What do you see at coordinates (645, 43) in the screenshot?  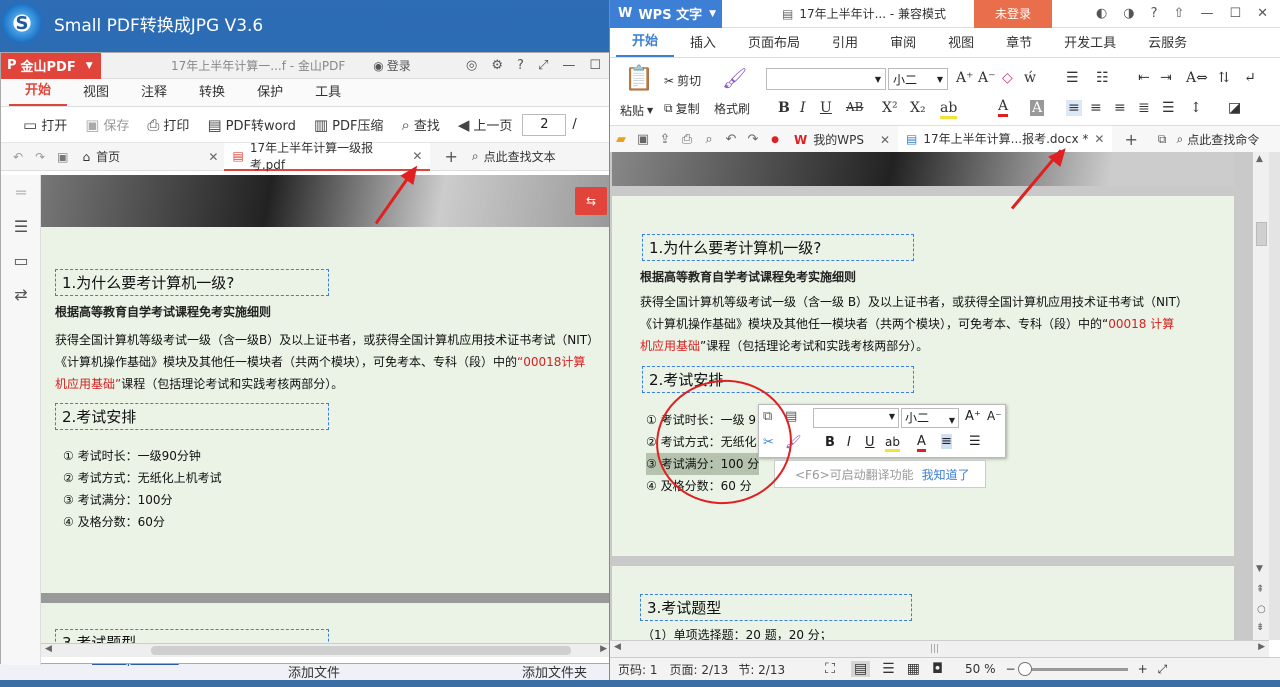 I see `wps-tab-start: 开始` at bounding box center [645, 43].